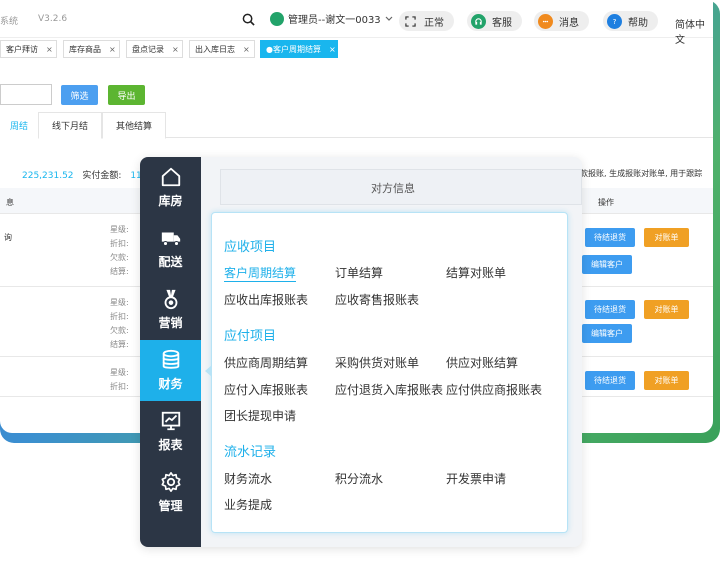 The width and height of the screenshot is (720, 573). What do you see at coordinates (606, 202) in the screenshot?
I see `column-header-actions: 操作` at bounding box center [606, 202].